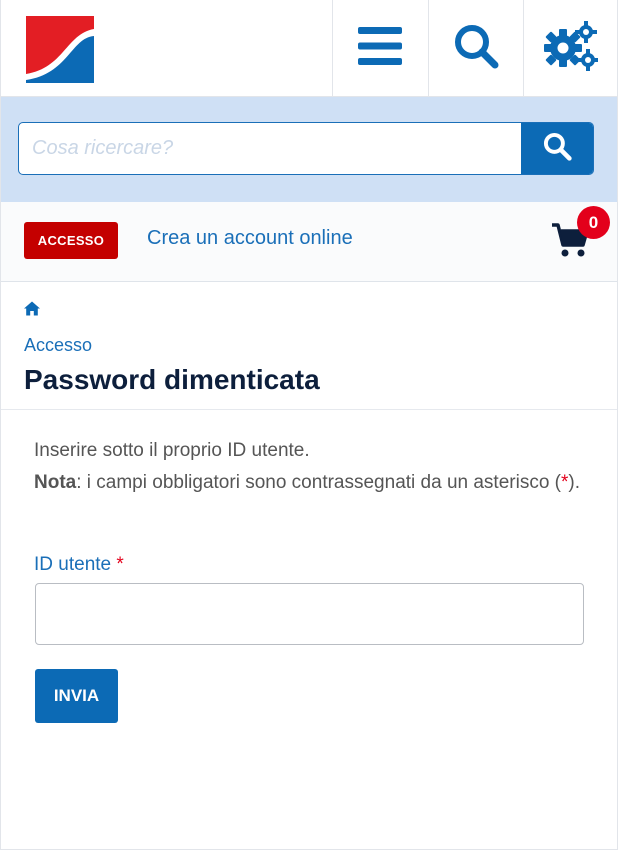 The height and width of the screenshot is (850, 618). I want to click on note-label: Nota, so click(55, 482).